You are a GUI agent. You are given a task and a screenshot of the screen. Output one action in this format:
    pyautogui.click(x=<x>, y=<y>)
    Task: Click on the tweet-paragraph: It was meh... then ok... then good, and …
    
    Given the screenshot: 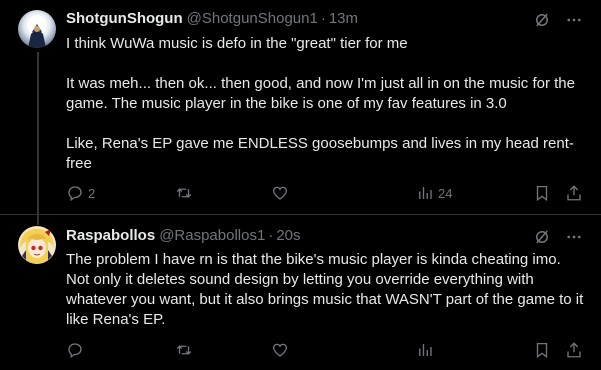 What is the action you would take?
    pyautogui.click(x=323, y=93)
    